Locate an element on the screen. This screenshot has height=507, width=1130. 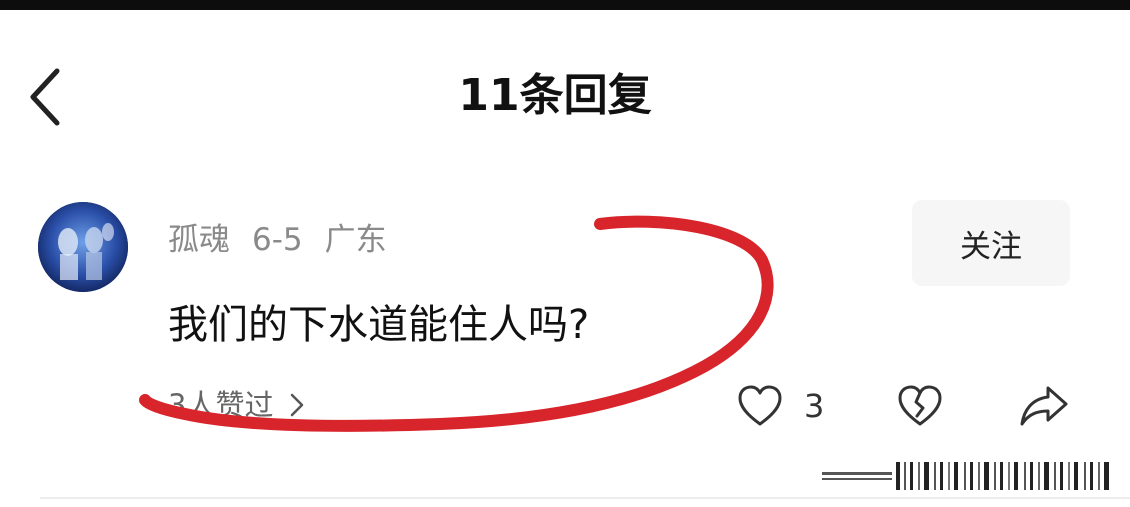
barcode-watermark is located at coordinates (965, 476).